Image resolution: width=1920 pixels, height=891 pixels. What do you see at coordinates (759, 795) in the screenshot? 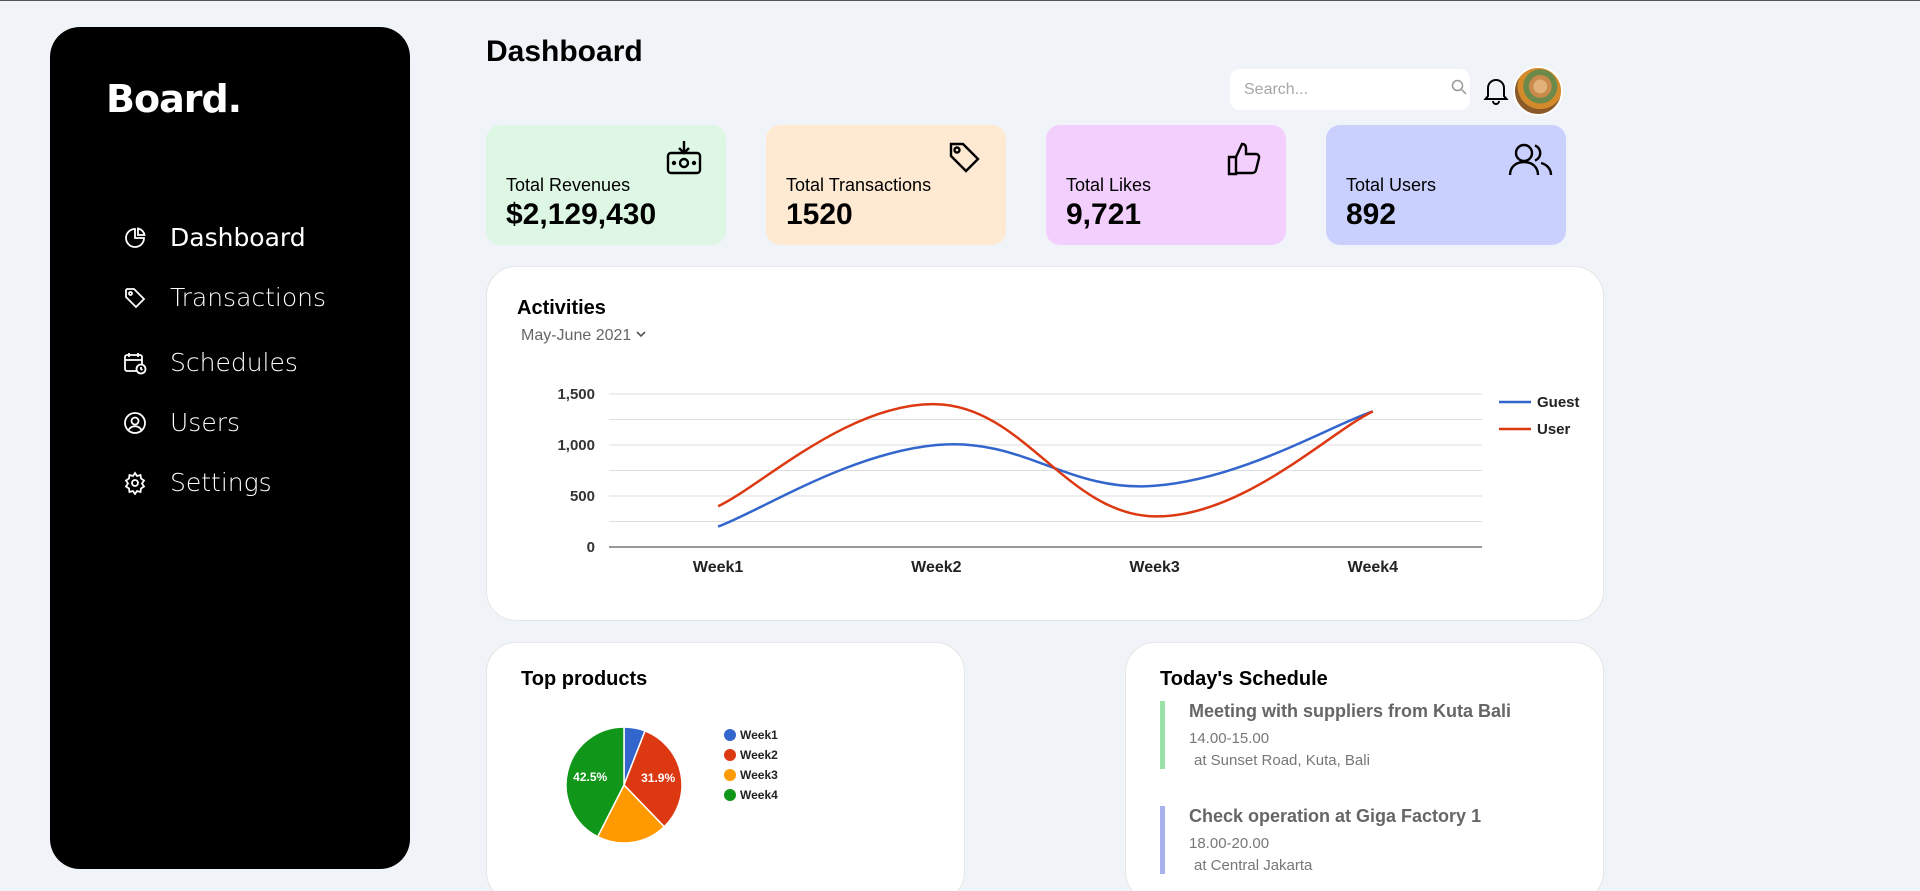
I see `legend-label: Week4` at bounding box center [759, 795].